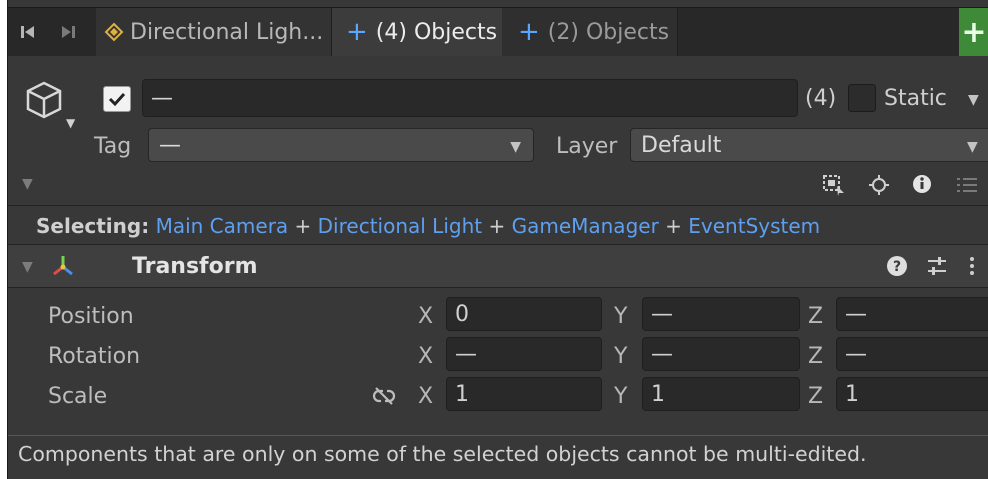 The image size is (988, 479). I want to click on unlink-icon, so click(384, 398).